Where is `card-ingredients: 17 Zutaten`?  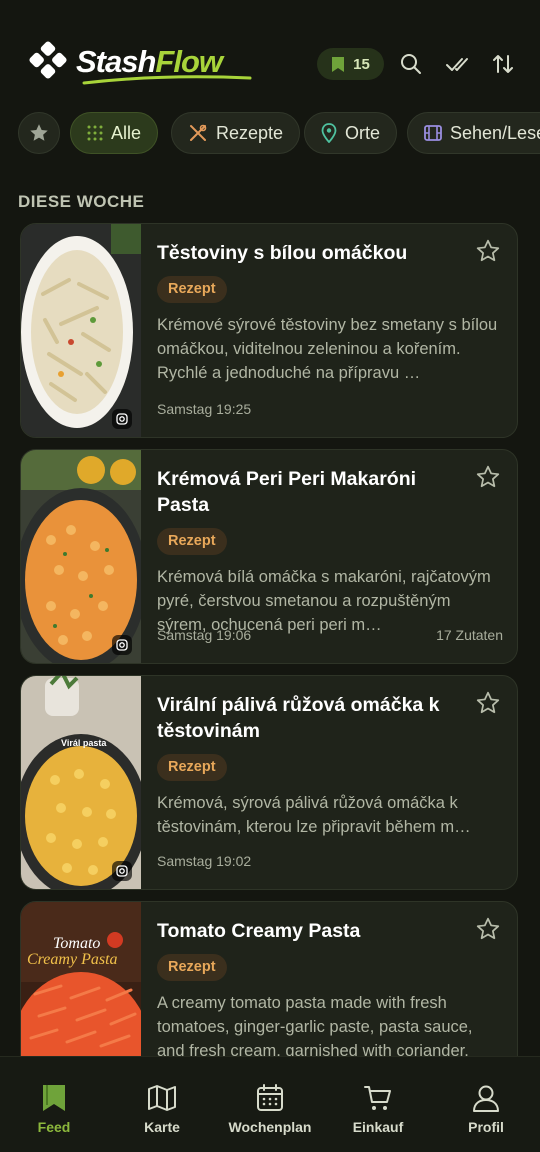 card-ingredients: 17 Zutaten is located at coordinates (469, 635).